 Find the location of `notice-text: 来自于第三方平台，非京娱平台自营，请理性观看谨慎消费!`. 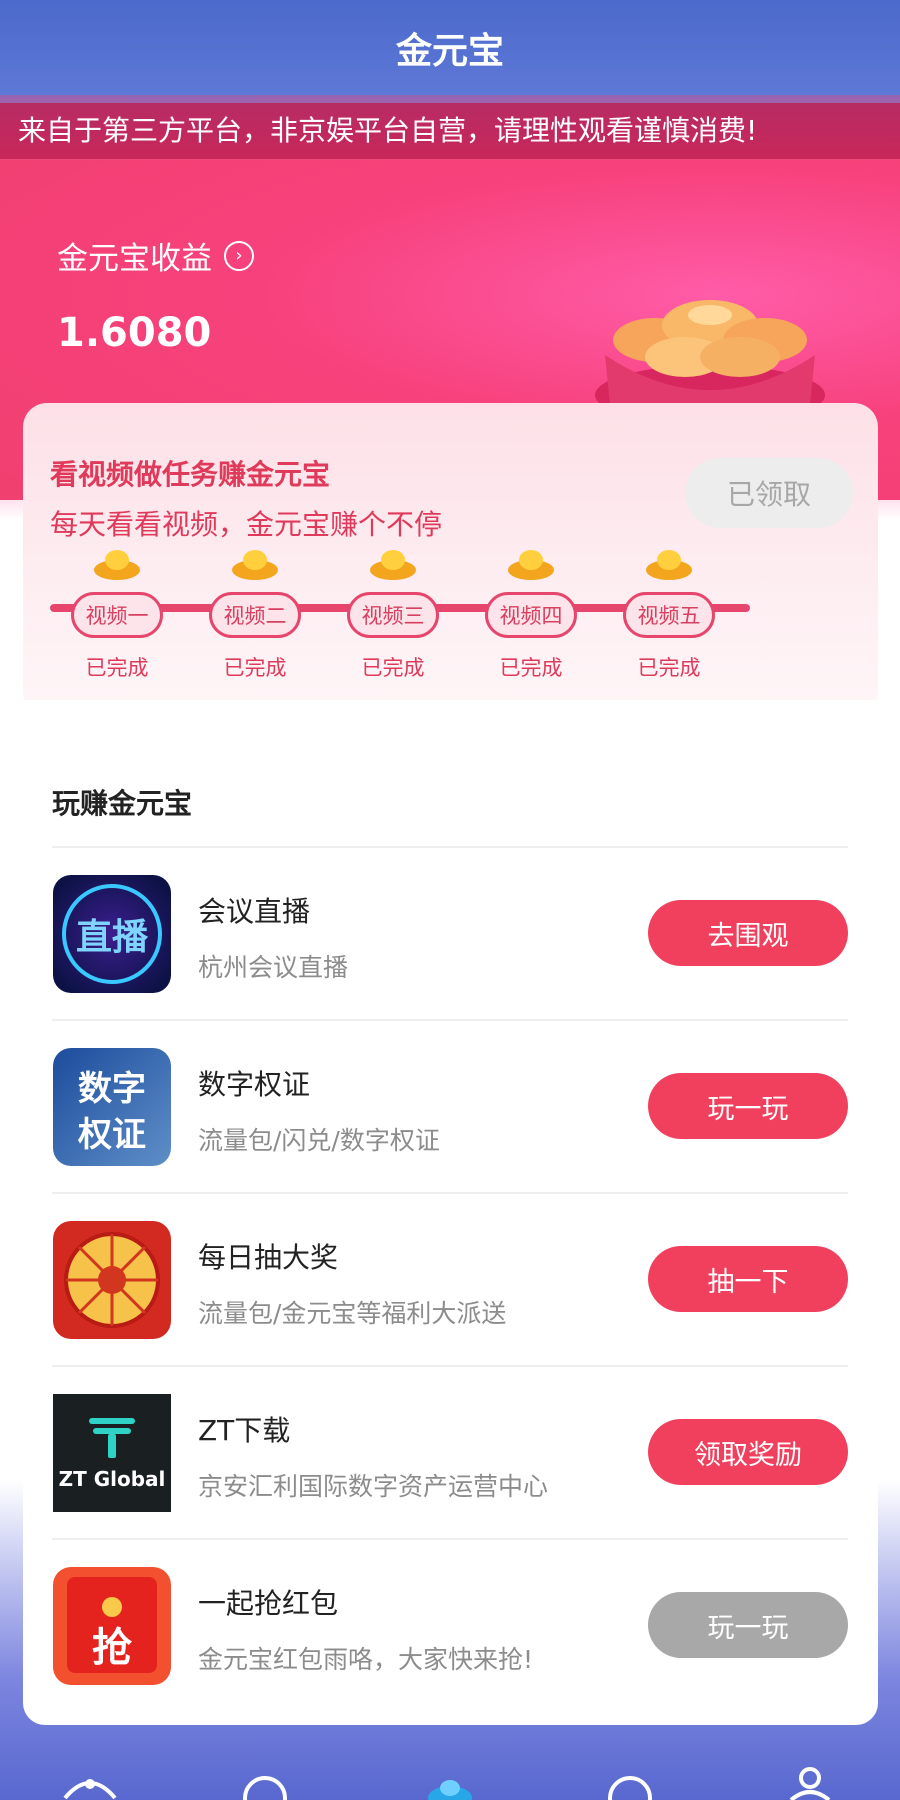

notice-text: 来自于第三方平台，非京娱平台自营，请理性观看谨慎消费! is located at coordinates (388, 130).